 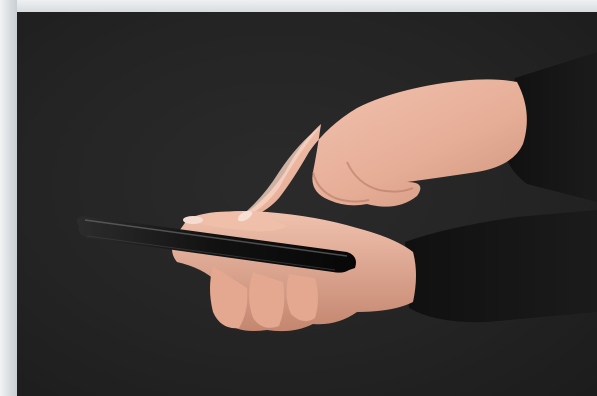 I want to click on thumbnail, so click(x=193, y=220).